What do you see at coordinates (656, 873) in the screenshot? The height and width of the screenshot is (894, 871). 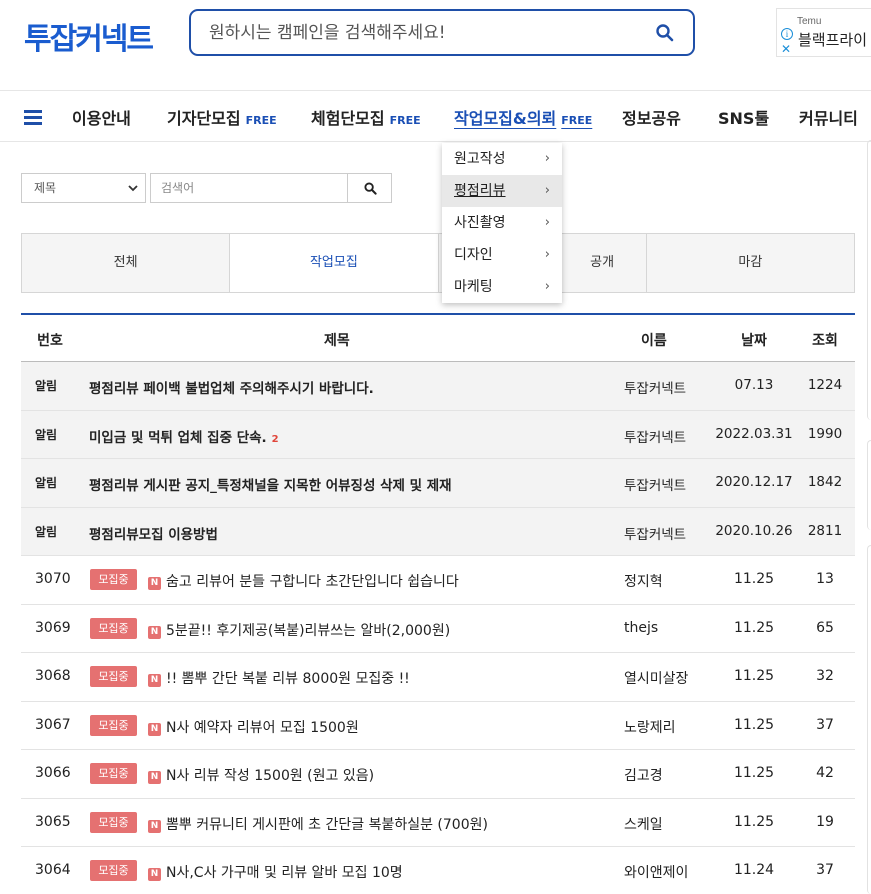 I see `author-name: 와이앤제이` at bounding box center [656, 873].